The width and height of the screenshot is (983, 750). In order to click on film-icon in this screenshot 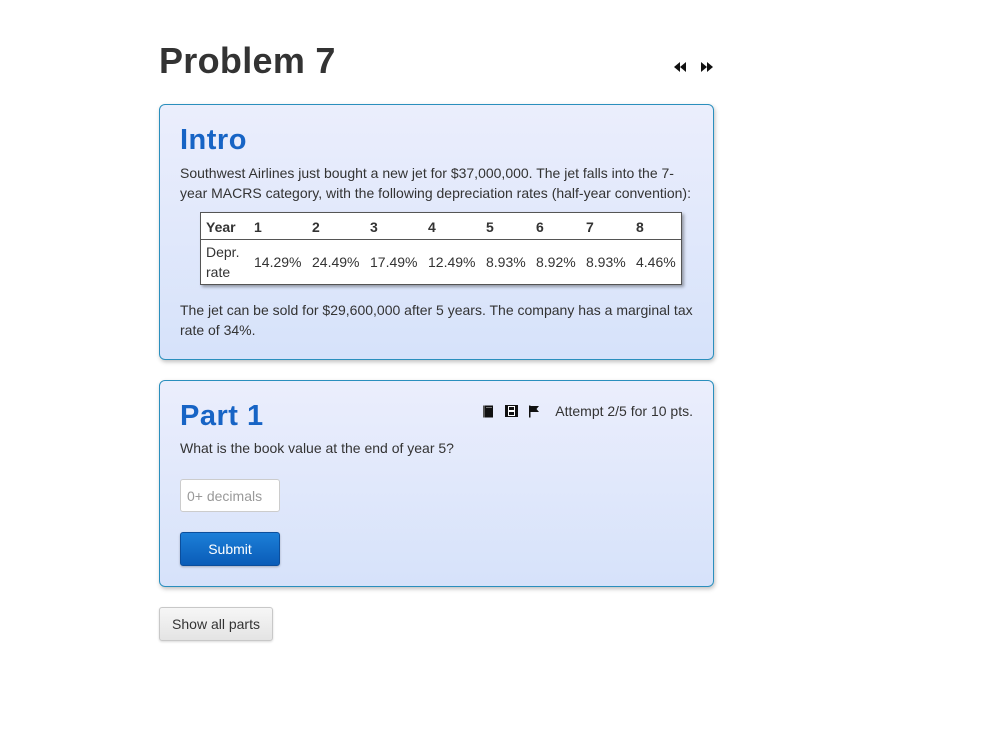, I will do `click(511, 411)`.